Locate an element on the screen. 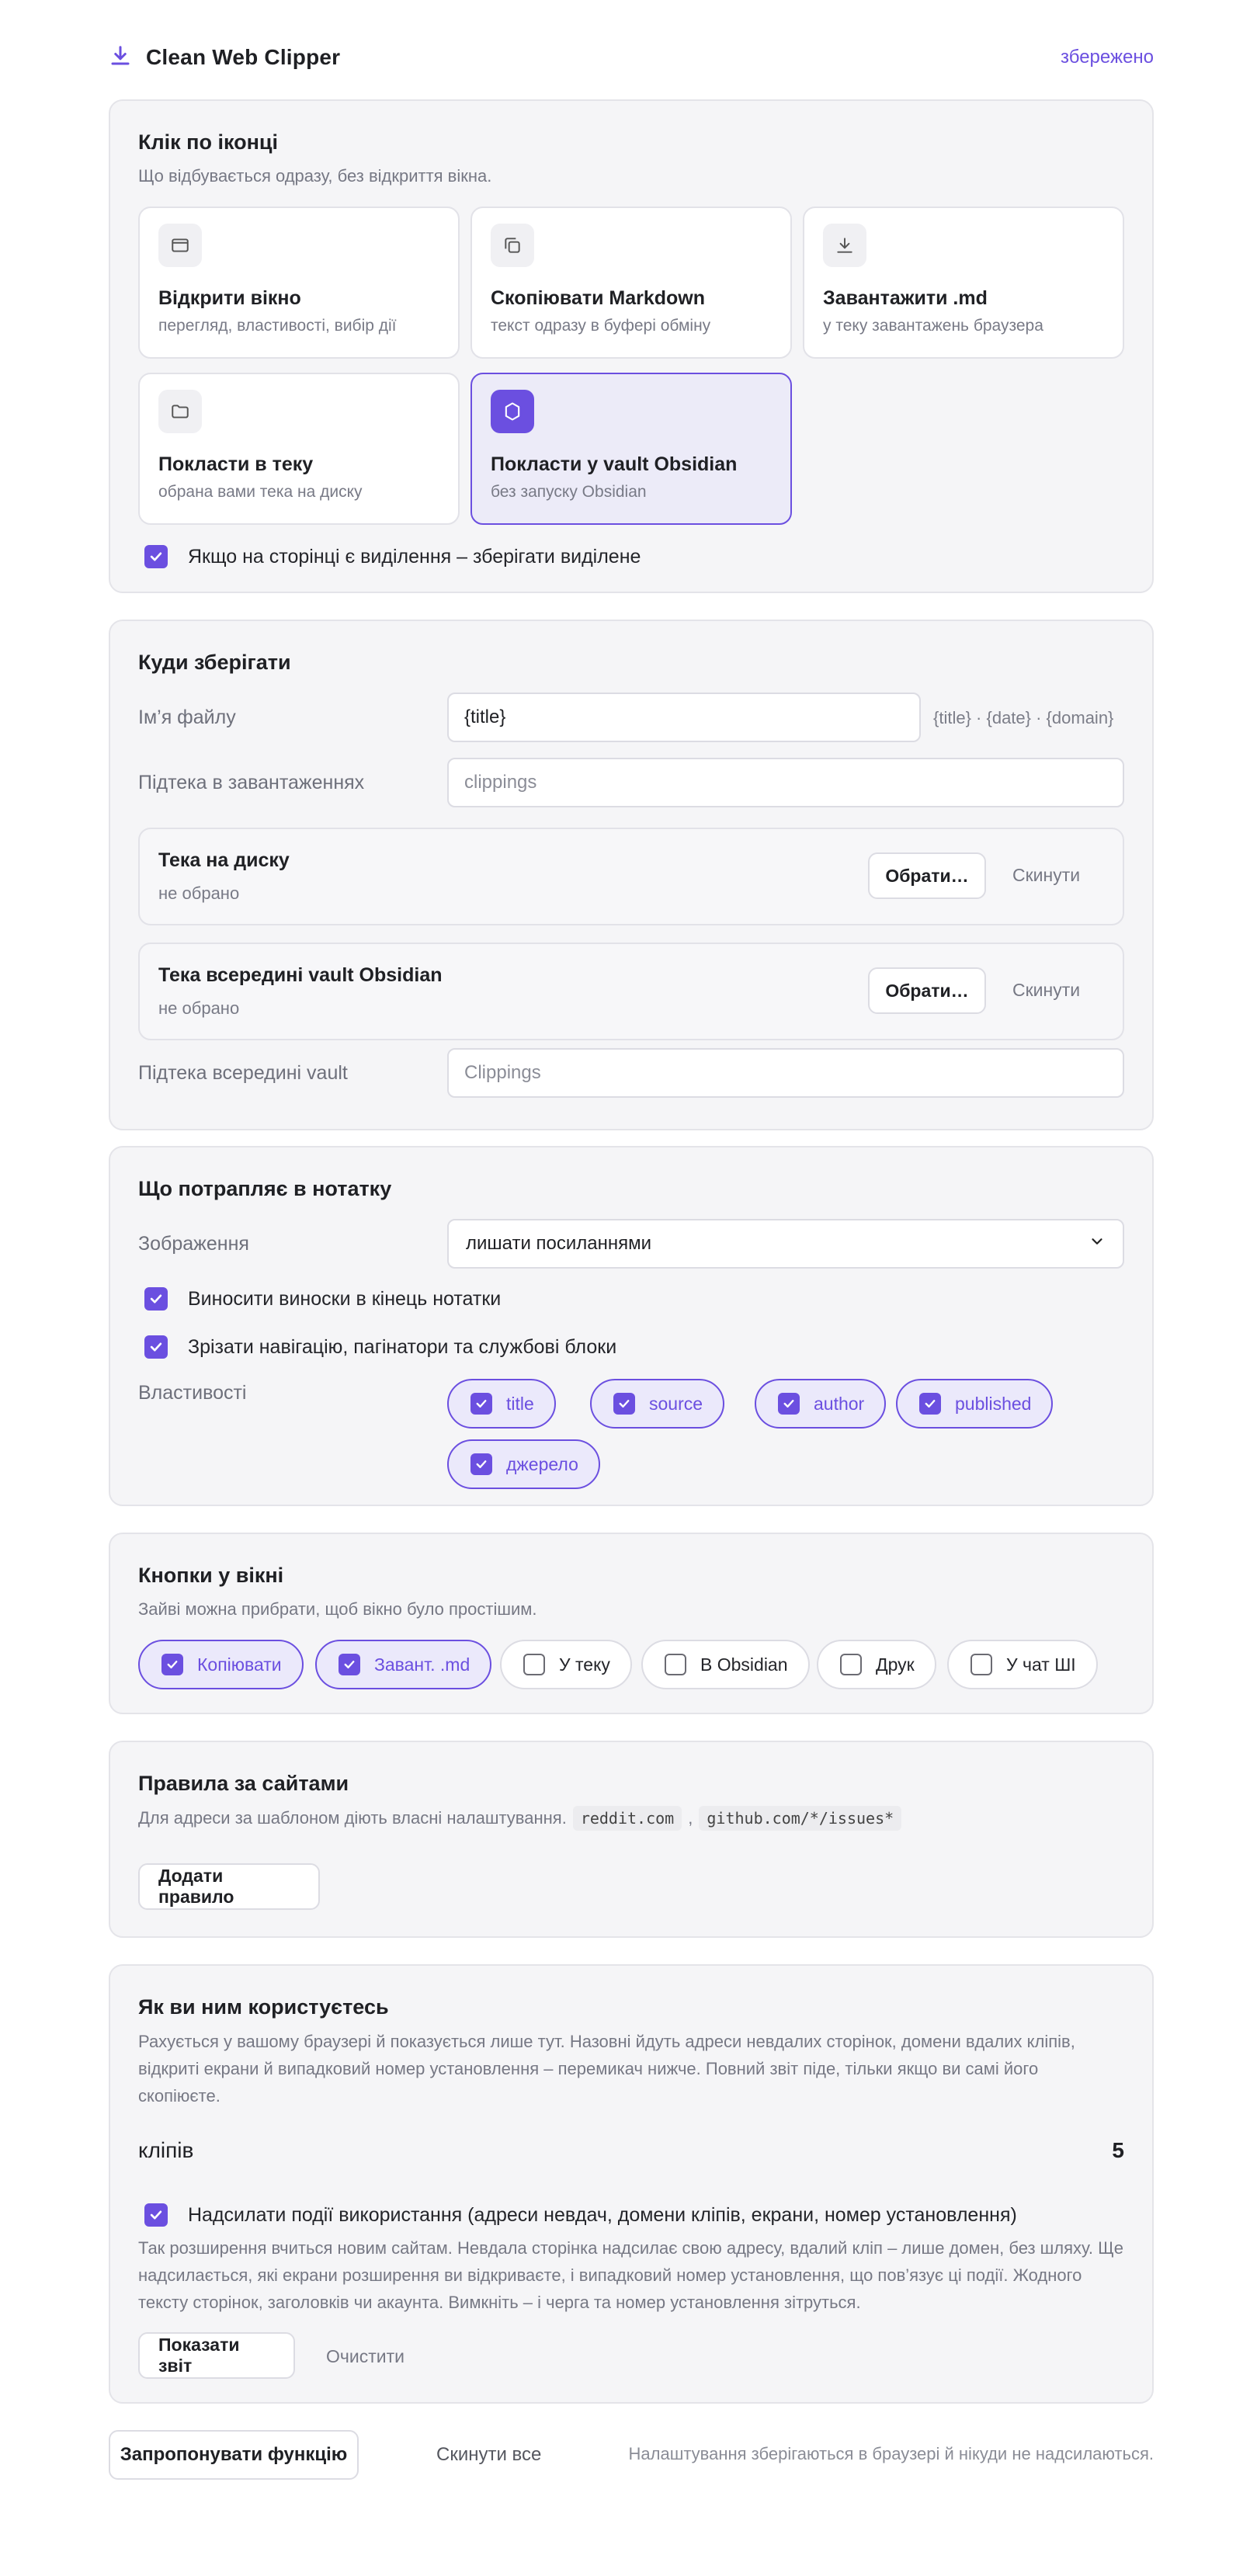  save-status: збережено is located at coordinates (1107, 57).